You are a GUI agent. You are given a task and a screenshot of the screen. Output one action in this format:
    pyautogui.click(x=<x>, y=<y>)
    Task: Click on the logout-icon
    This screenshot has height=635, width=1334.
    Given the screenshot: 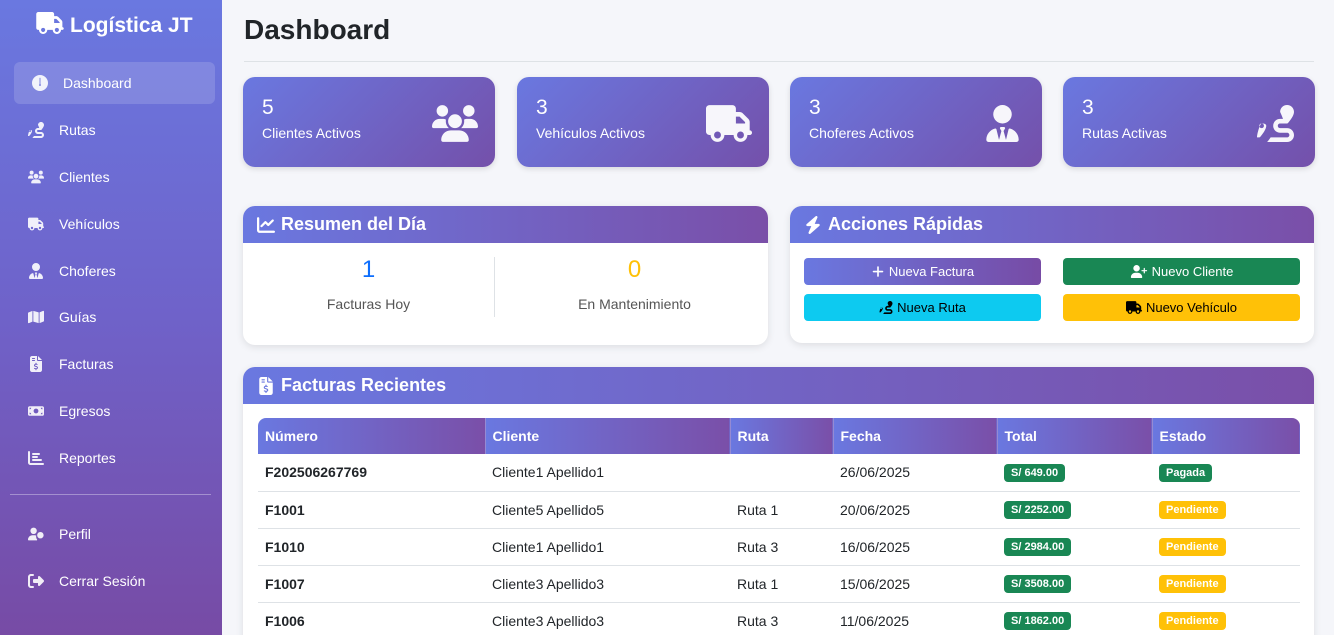 What is the action you would take?
    pyautogui.click(x=36, y=581)
    